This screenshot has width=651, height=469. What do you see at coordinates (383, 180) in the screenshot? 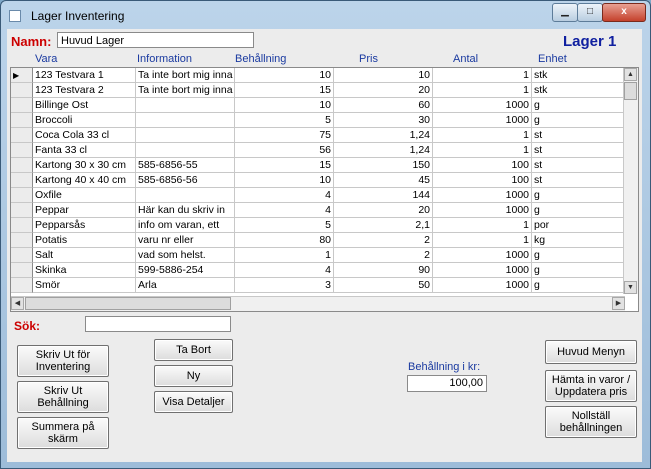
I see `cell-pris: 45` at bounding box center [383, 180].